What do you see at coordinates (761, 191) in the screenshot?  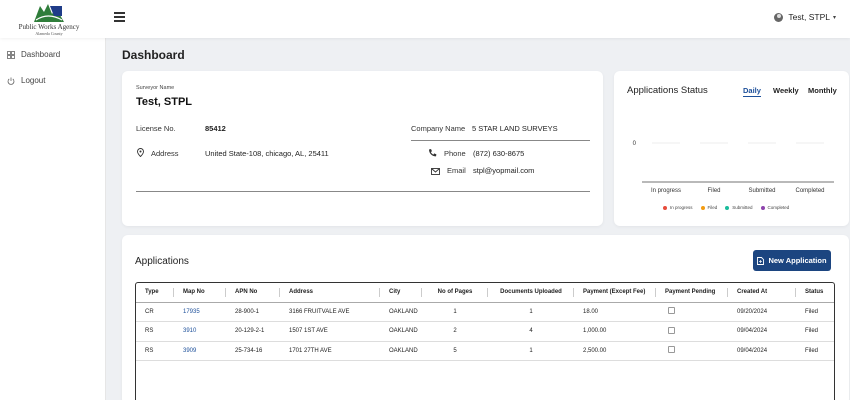 I see `x-tick-label: Submitted` at bounding box center [761, 191].